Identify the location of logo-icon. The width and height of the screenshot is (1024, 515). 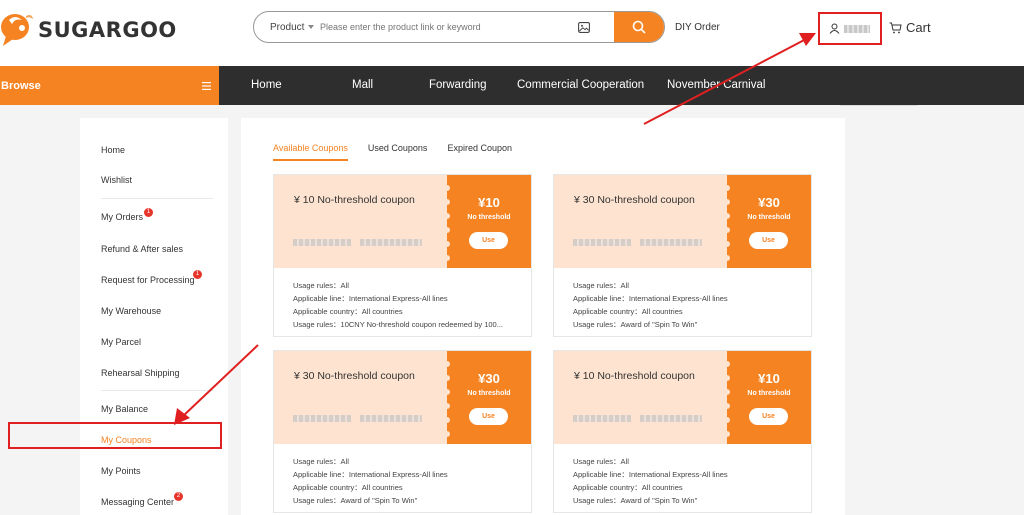
(17, 30).